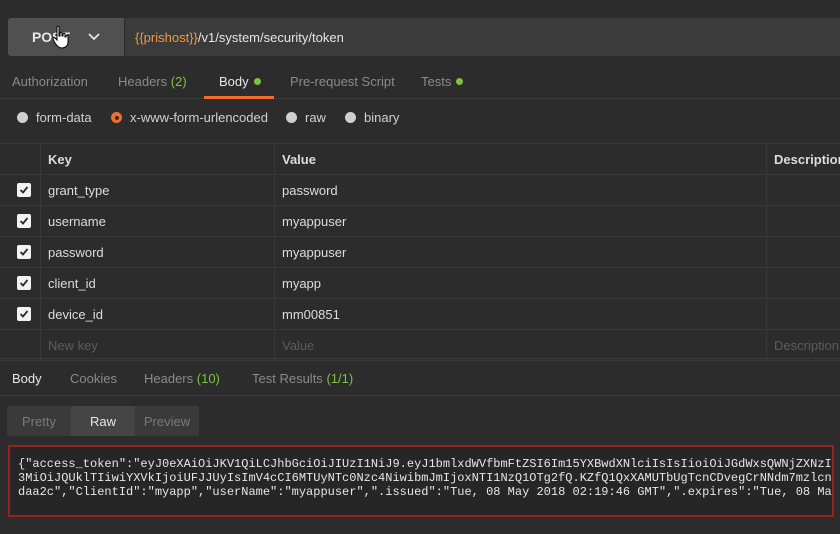 The width and height of the screenshot is (840, 534). What do you see at coordinates (157, 190) in the screenshot?
I see `key-cell: grant_type` at bounding box center [157, 190].